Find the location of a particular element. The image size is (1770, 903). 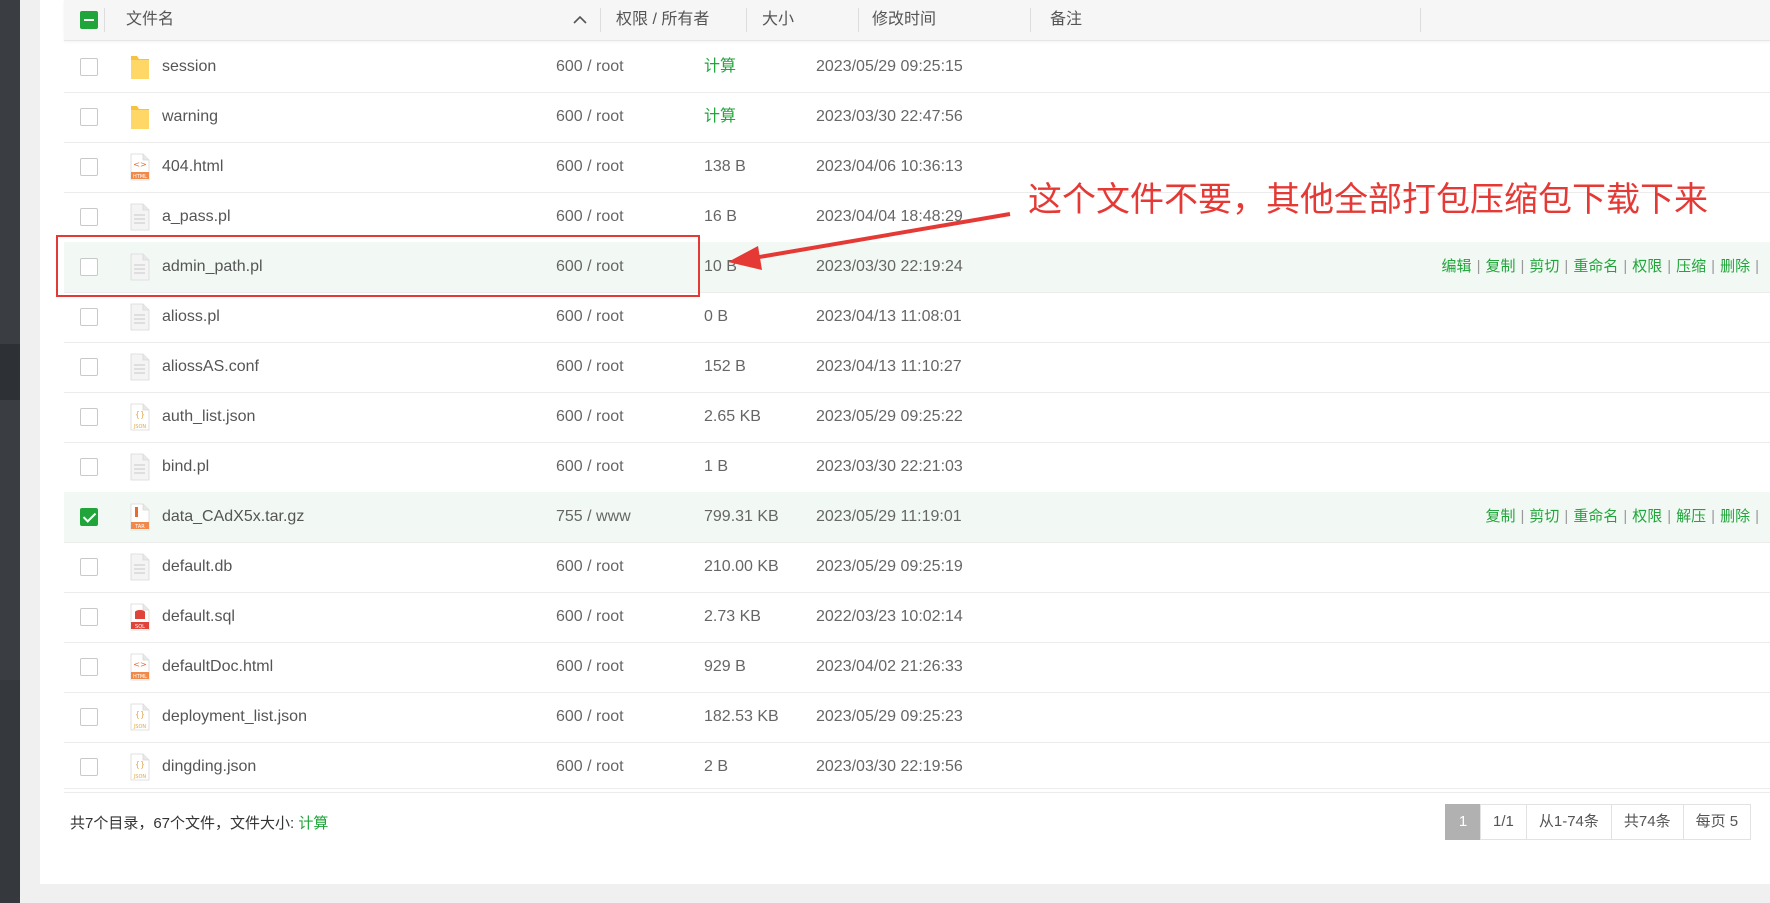

file-name: session is located at coordinates (189, 67).